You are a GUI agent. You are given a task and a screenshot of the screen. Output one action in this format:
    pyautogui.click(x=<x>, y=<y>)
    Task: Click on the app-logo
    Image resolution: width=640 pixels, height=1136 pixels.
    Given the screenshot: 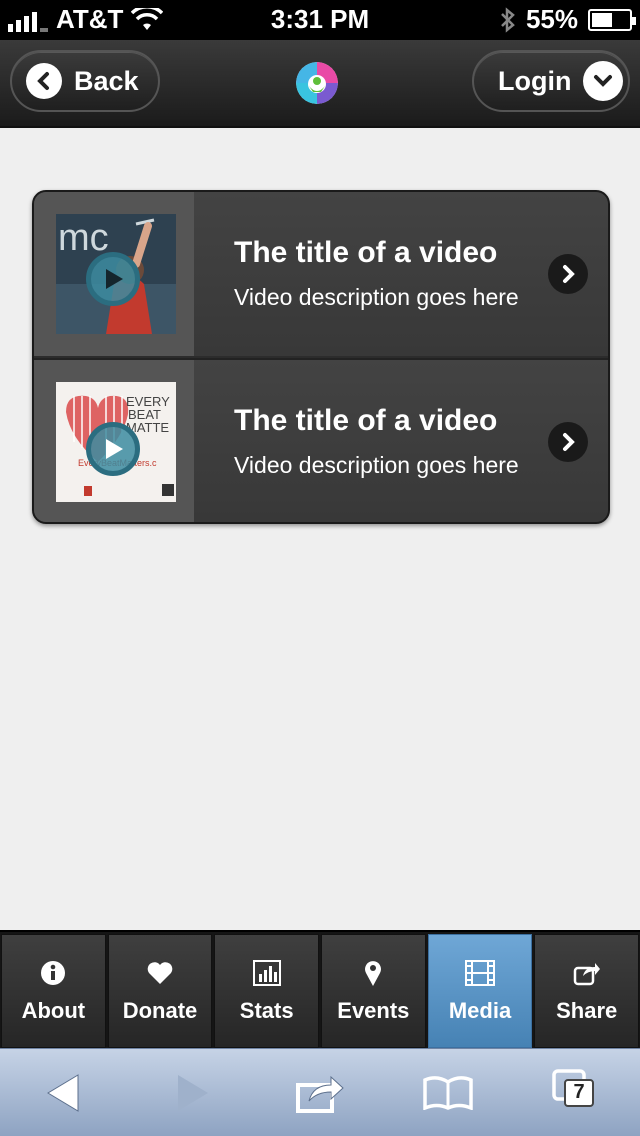 What is the action you would take?
    pyautogui.click(x=317, y=83)
    